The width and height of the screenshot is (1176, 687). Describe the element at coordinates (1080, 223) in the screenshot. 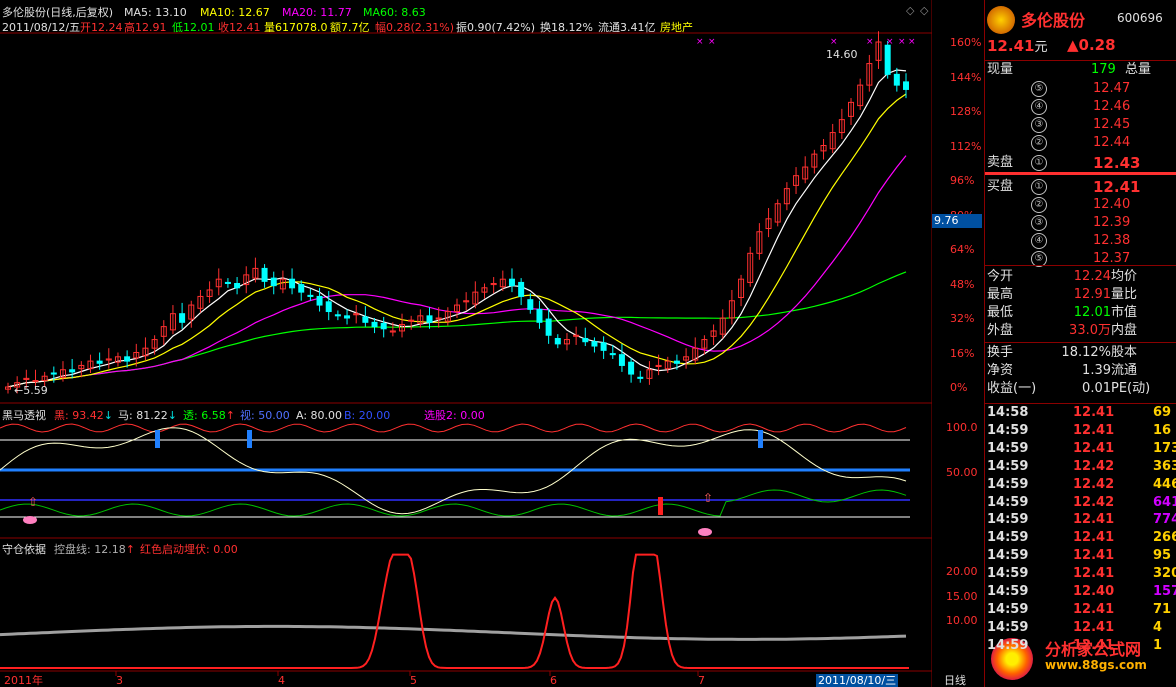

I see `bid-row: ③ 12.39` at that location.